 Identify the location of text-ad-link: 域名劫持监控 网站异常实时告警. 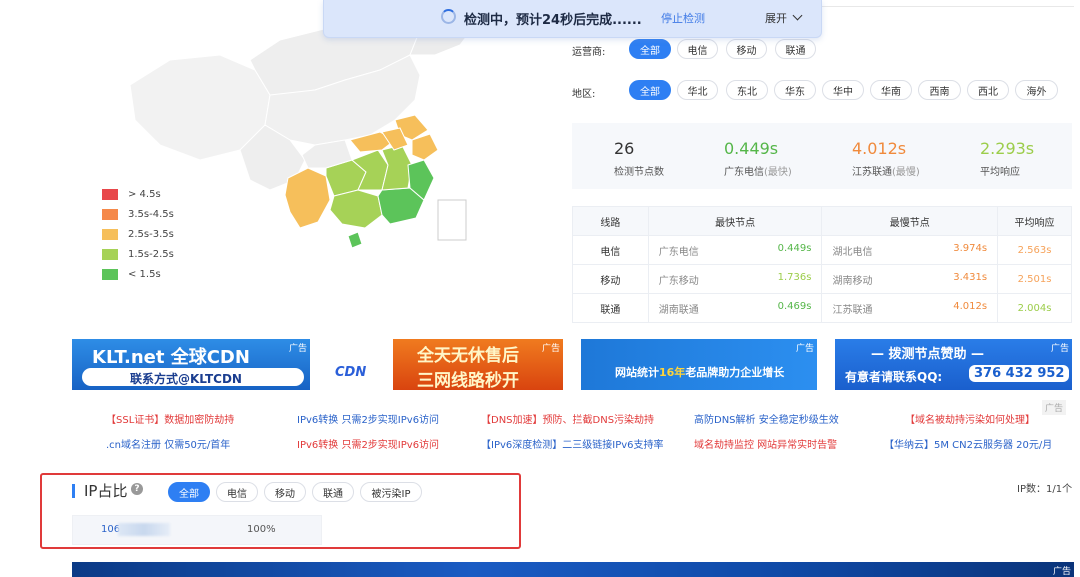
(765, 443).